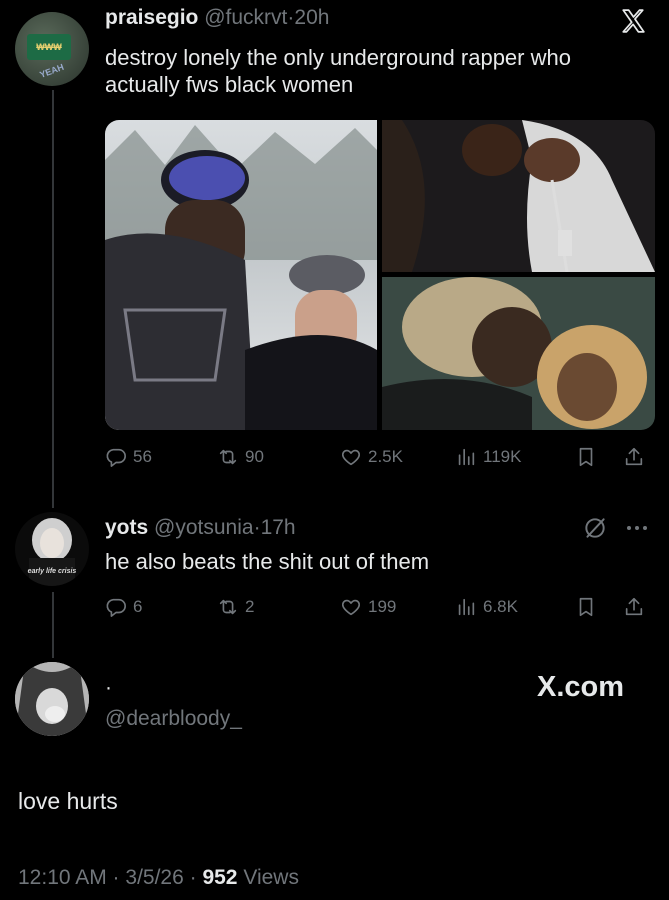 The height and width of the screenshot is (900, 669). Describe the element at coordinates (138, 606) in the screenshot. I see `reply-count: 6` at that location.